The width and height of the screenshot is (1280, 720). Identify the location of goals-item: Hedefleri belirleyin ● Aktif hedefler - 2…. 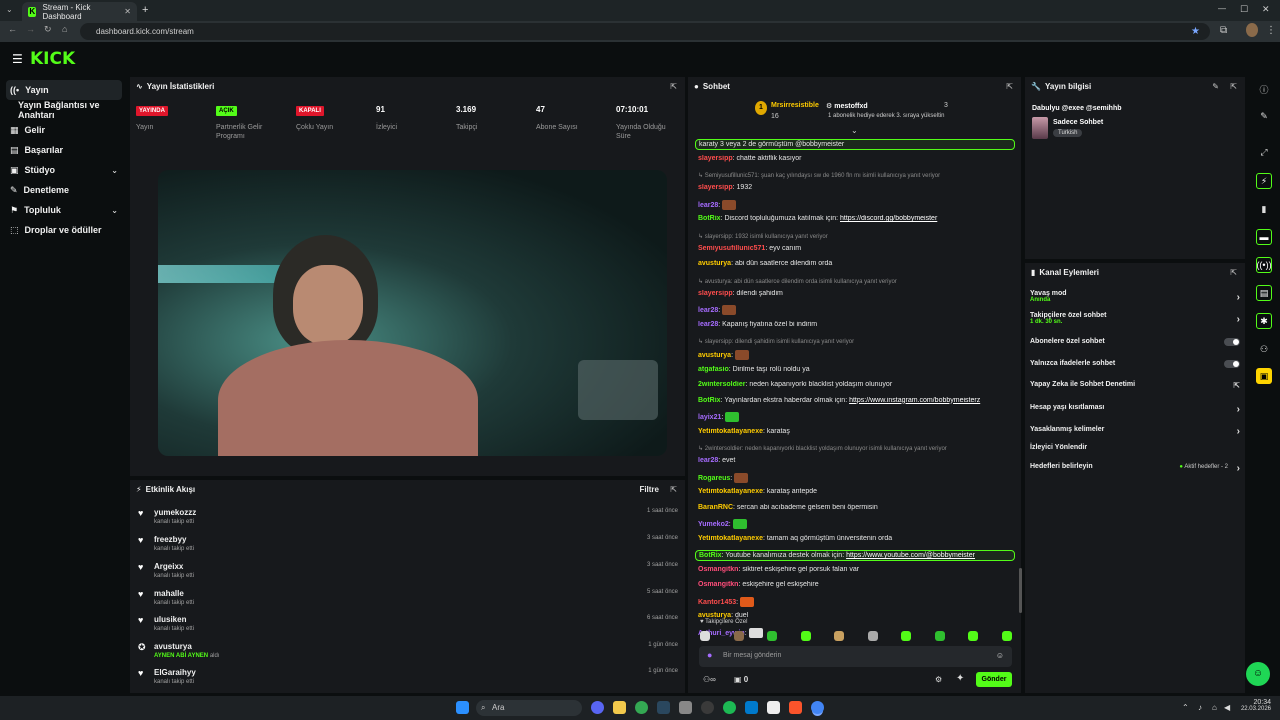
(1135, 468).